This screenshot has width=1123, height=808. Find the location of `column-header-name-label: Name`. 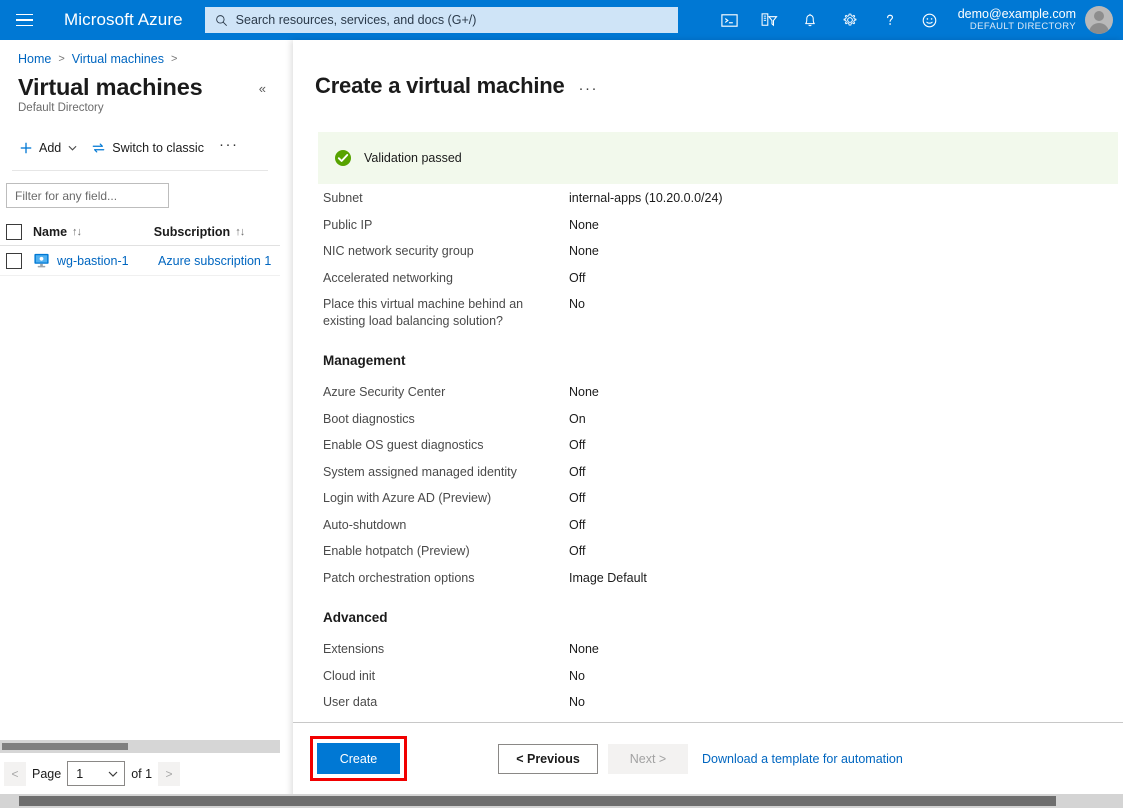

column-header-name-label: Name is located at coordinates (50, 231).